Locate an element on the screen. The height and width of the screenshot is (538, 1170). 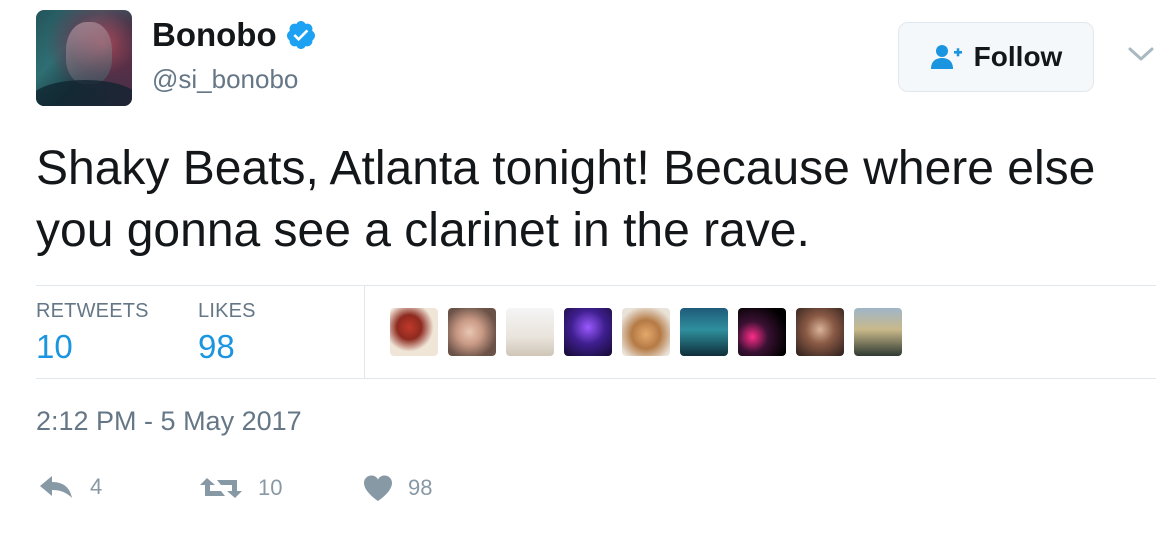
likes-label: LIKES is located at coordinates (227, 311).